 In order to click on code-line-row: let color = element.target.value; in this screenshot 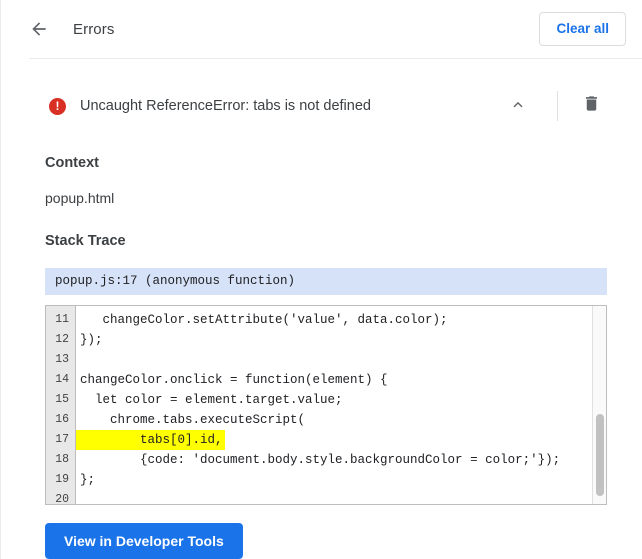, I will do `click(341, 400)`.